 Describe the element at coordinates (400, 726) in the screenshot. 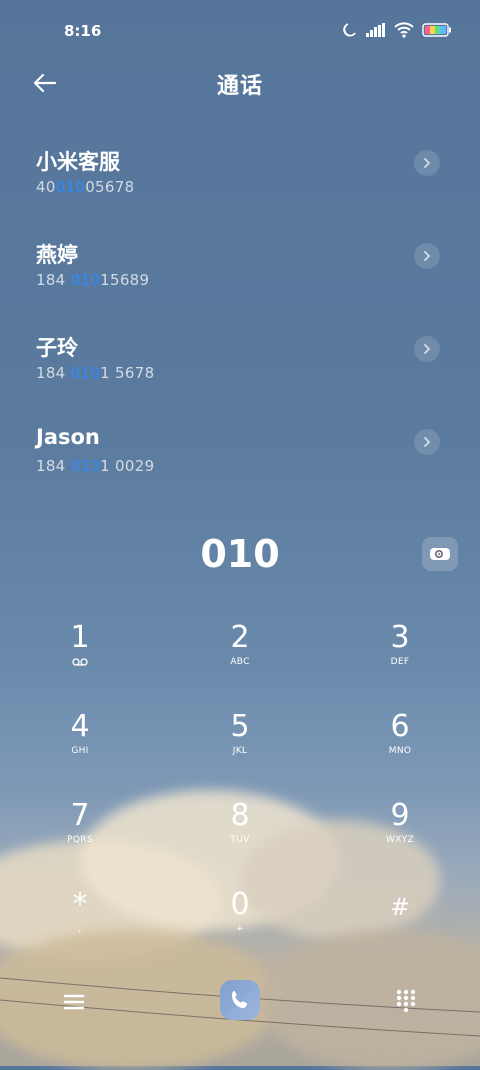

I see `key-digit: 6` at that location.